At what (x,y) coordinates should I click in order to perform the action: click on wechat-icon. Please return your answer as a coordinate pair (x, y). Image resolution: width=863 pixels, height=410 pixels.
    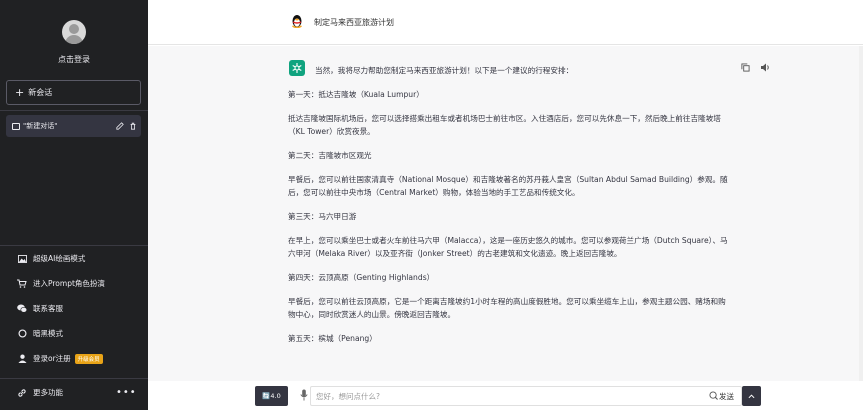
    Looking at the image, I should click on (22, 309).